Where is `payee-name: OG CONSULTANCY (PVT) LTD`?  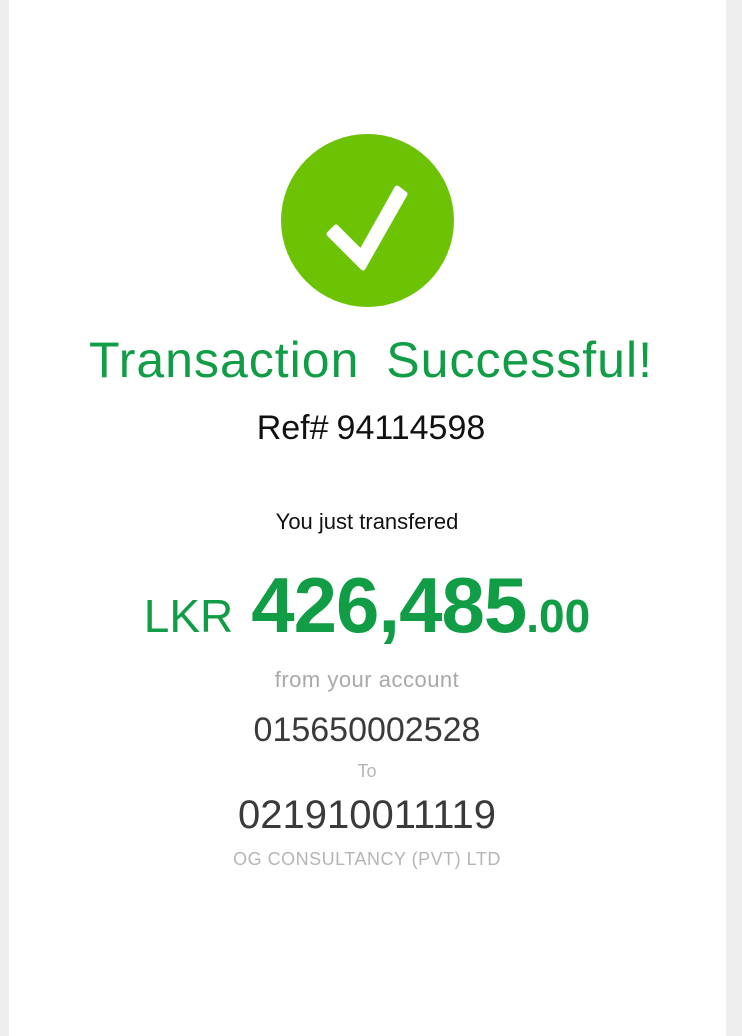 payee-name: OG CONSULTANCY (PVT) LTD is located at coordinates (367, 859).